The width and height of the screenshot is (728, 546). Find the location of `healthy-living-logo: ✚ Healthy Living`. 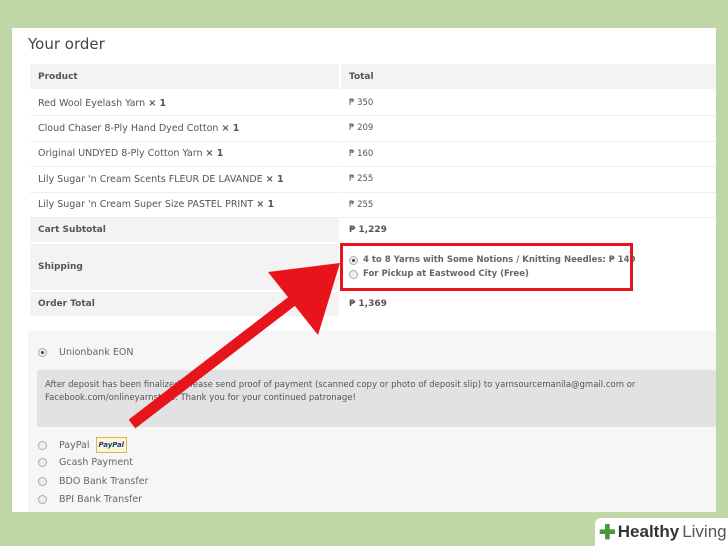

healthy-living-logo: ✚ Healthy Living is located at coordinates (661, 532).